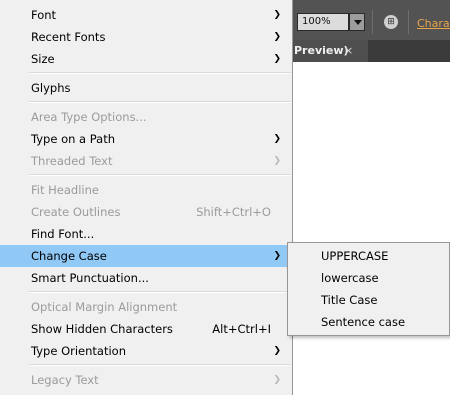 This screenshot has width=450, height=395. I want to click on submenu-item-title-case: Title Case, so click(369, 300).